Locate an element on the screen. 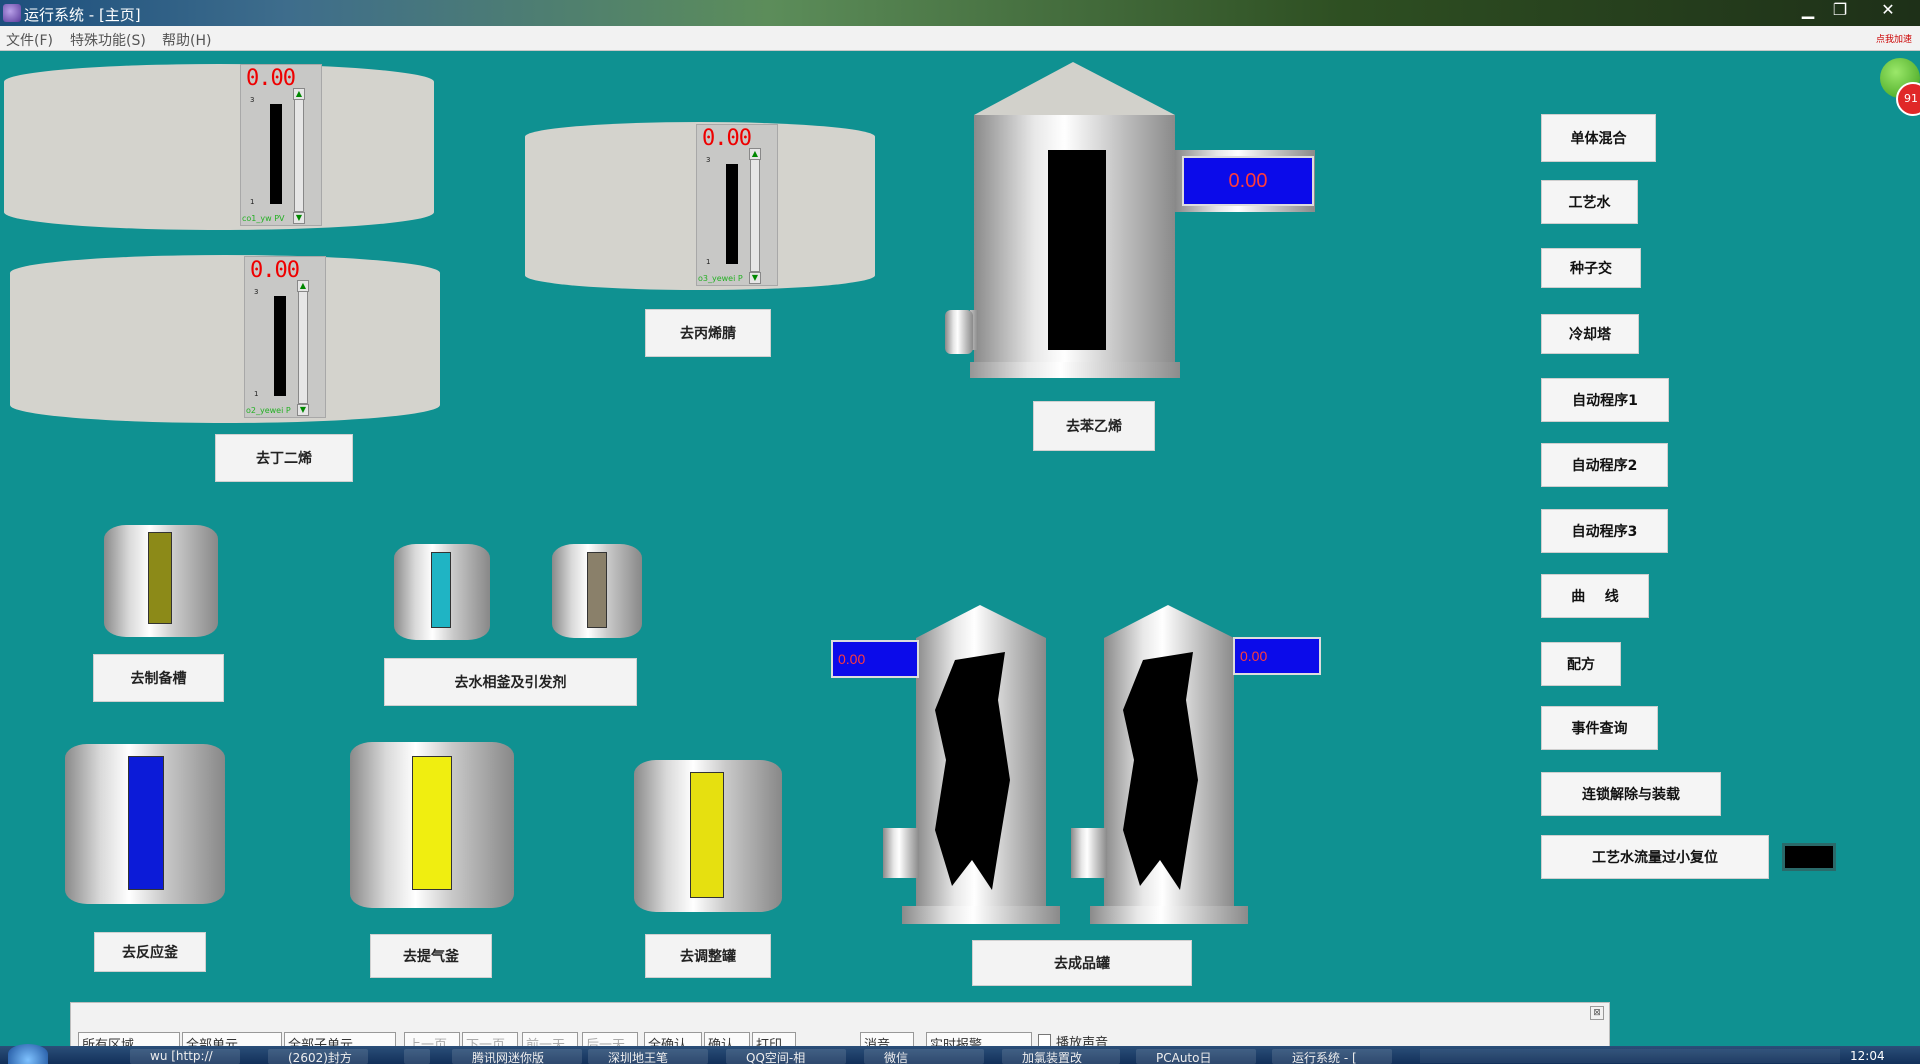  title-bar is located at coordinates (960, 13).